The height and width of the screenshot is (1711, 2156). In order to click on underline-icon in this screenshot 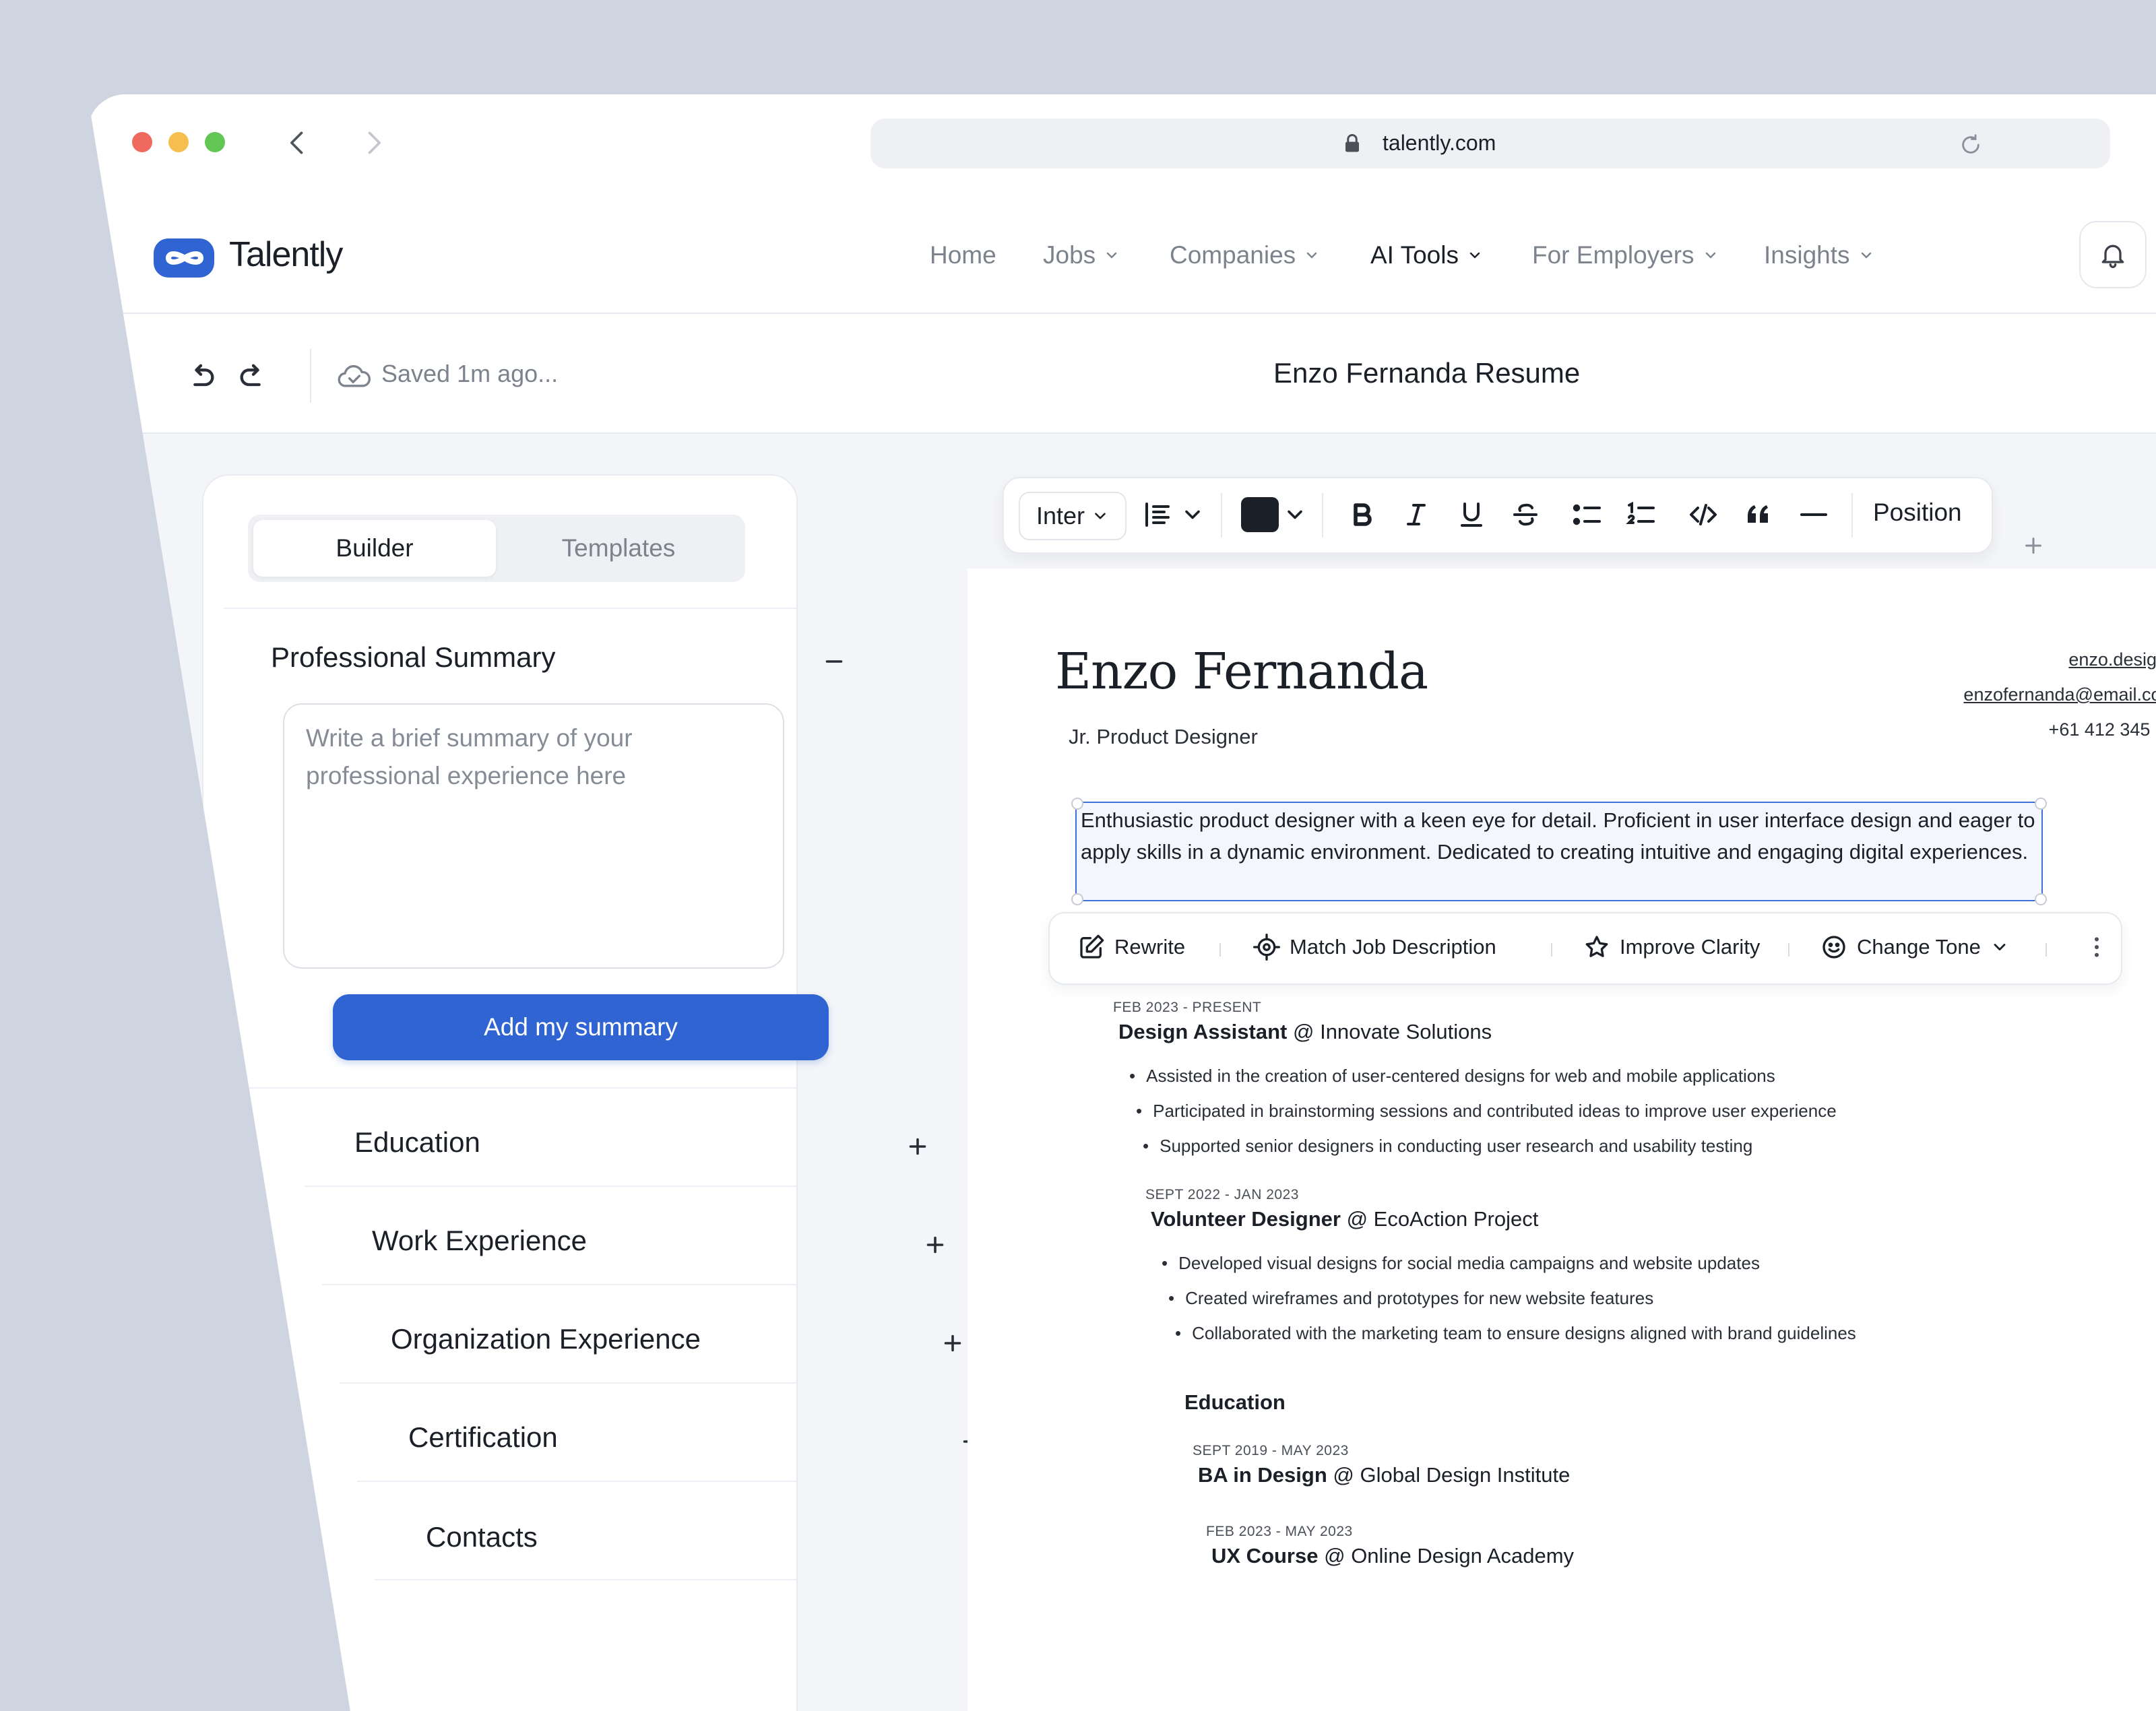, I will do `click(1471, 514)`.